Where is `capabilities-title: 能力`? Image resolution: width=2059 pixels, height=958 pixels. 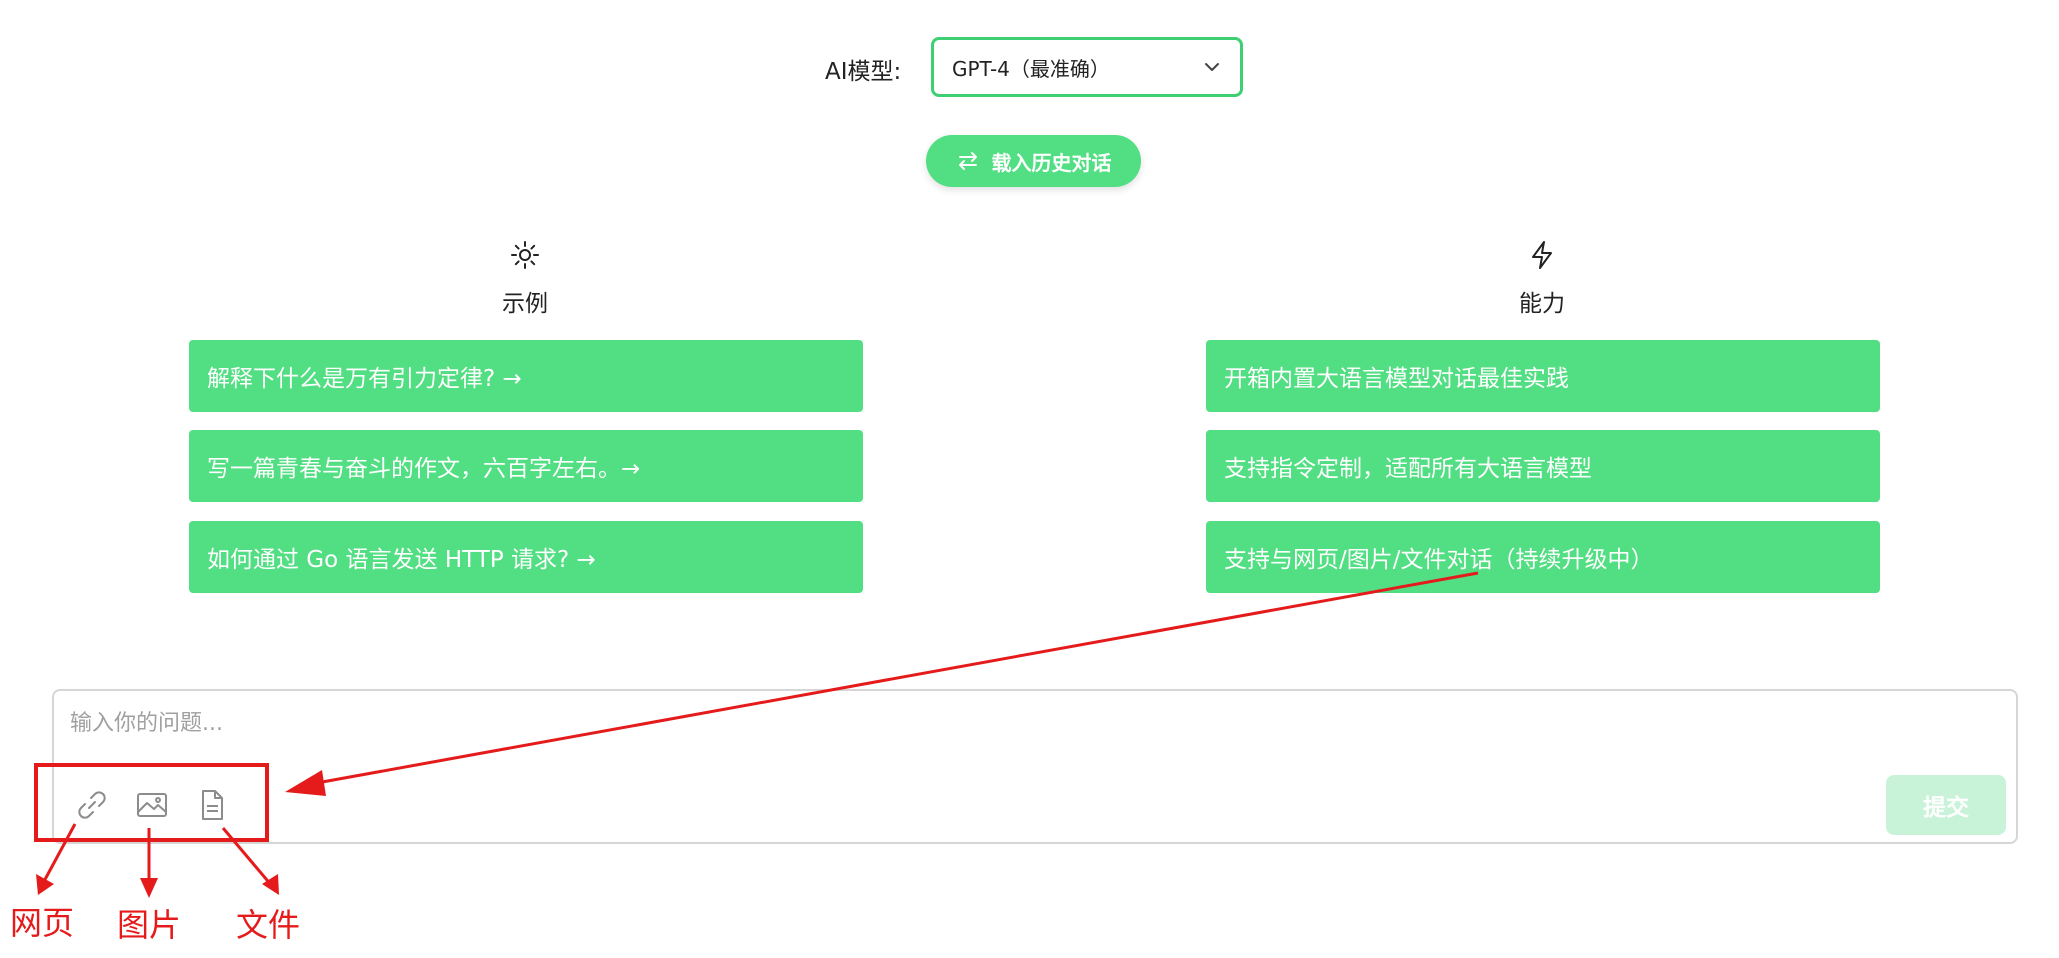 capabilities-title: 能力 is located at coordinates (1542, 304).